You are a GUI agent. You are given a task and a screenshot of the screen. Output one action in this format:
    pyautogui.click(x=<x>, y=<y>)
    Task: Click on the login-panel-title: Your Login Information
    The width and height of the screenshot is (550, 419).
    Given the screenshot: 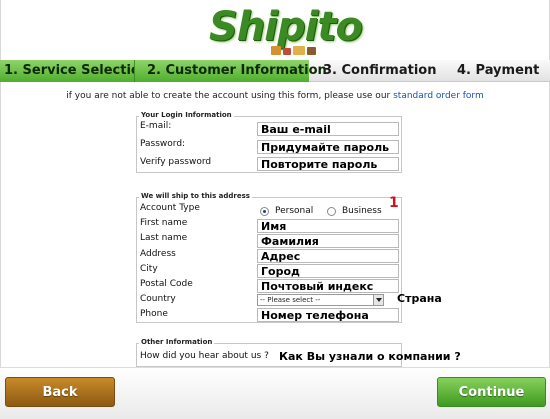 What is the action you would take?
    pyautogui.click(x=186, y=115)
    